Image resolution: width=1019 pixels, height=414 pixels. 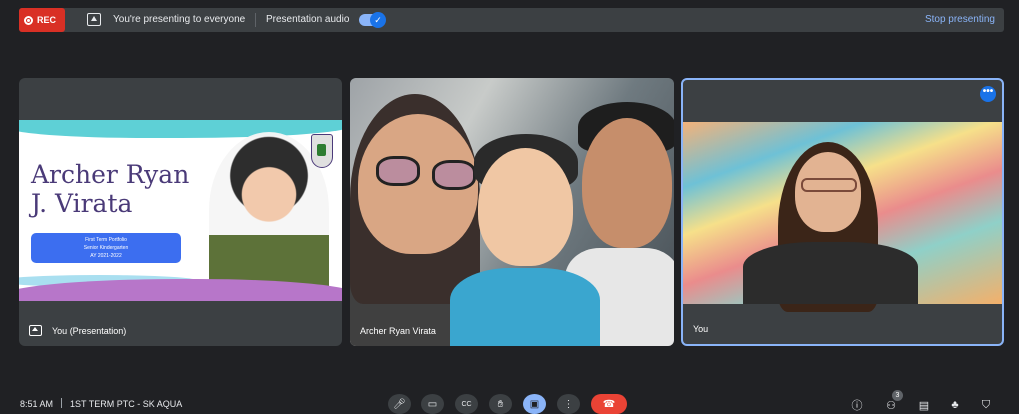 What do you see at coordinates (47, 20) in the screenshot?
I see `rec-label: REC` at bounding box center [47, 20].